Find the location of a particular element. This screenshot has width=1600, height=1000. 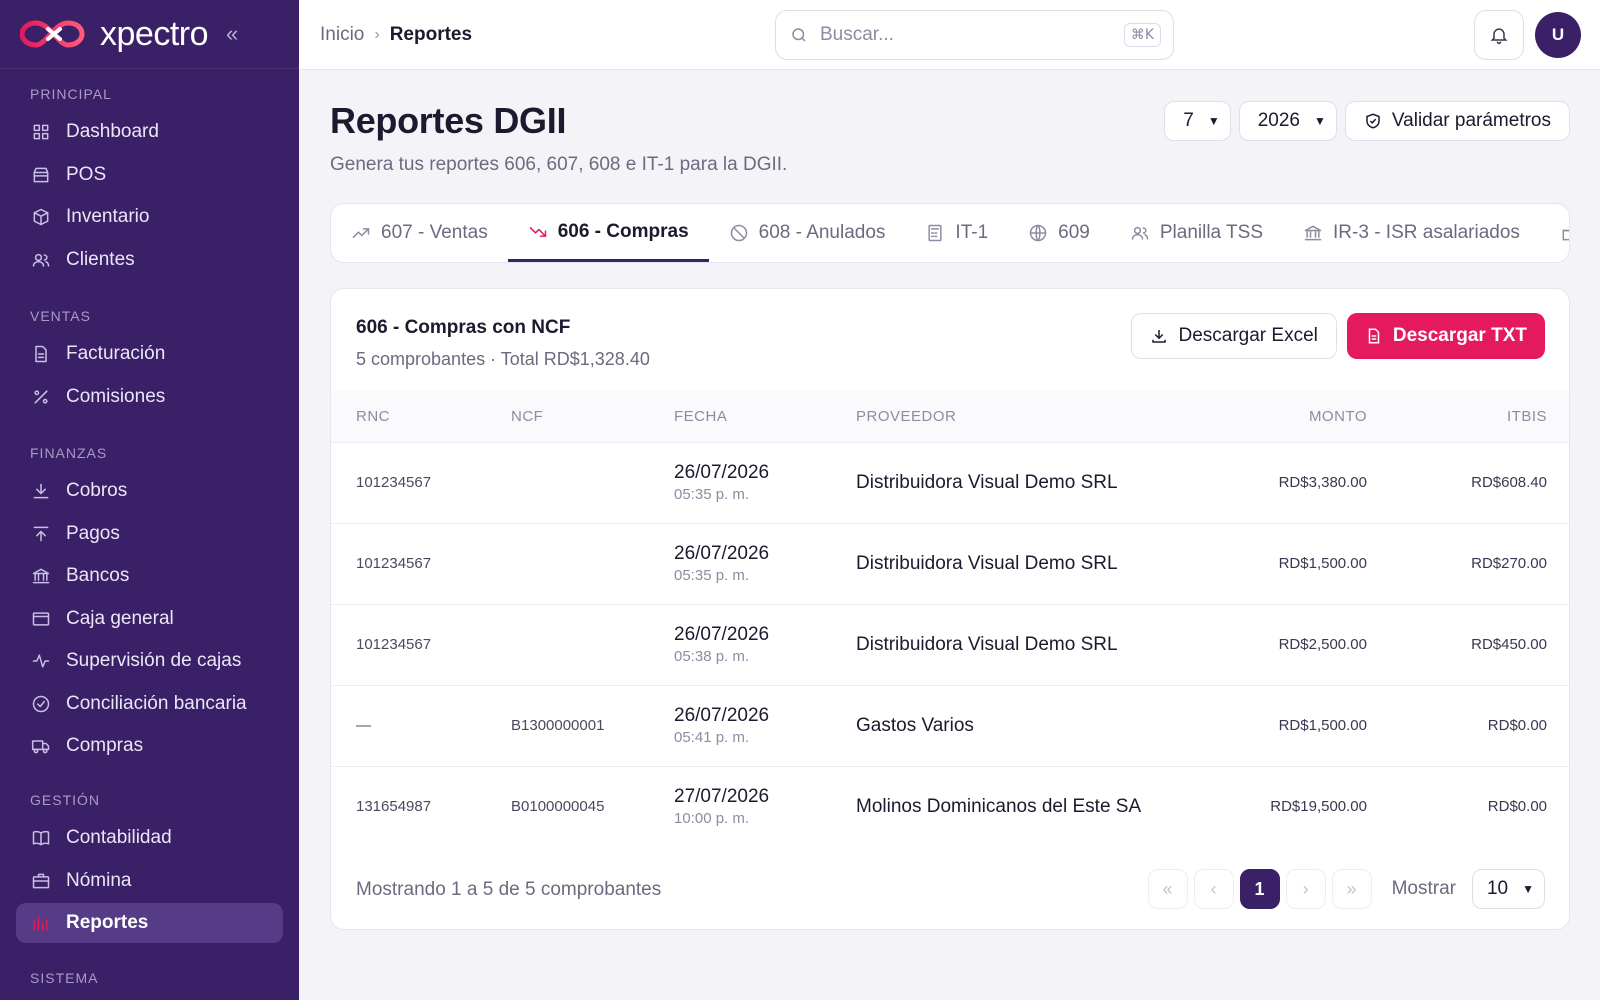

col-fecha: FECHA is located at coordinates (740, 417).